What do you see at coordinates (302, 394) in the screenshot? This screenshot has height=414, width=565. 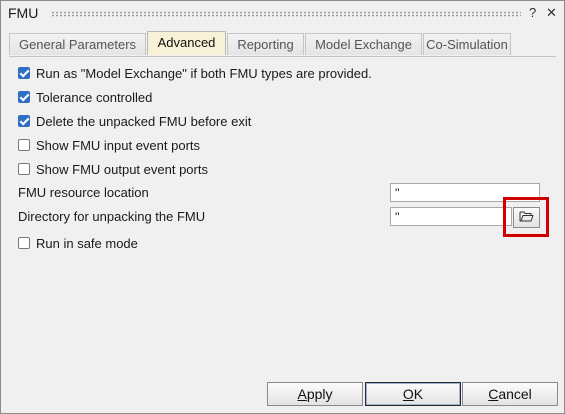 I see `apply-accel-key: A` at bounding box center [302, 394].